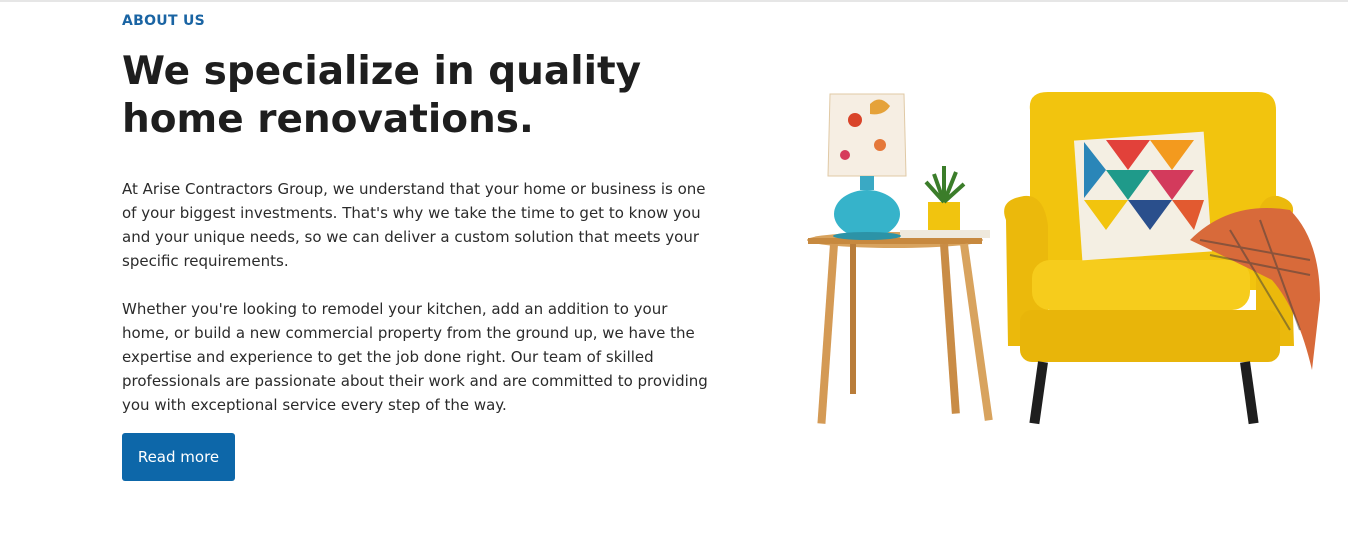 This screenshot has width=1348, height=560. Describe the element at coordinates (1143, 196) in the screenshot. I see `cushion-icon` at that location.